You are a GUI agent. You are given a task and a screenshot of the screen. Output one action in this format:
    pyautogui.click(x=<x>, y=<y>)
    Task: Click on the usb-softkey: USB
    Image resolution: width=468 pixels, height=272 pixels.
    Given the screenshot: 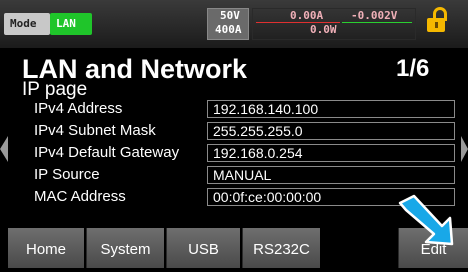 What is the action you would take?
    pyautogui.click(x=203, y=248)
    